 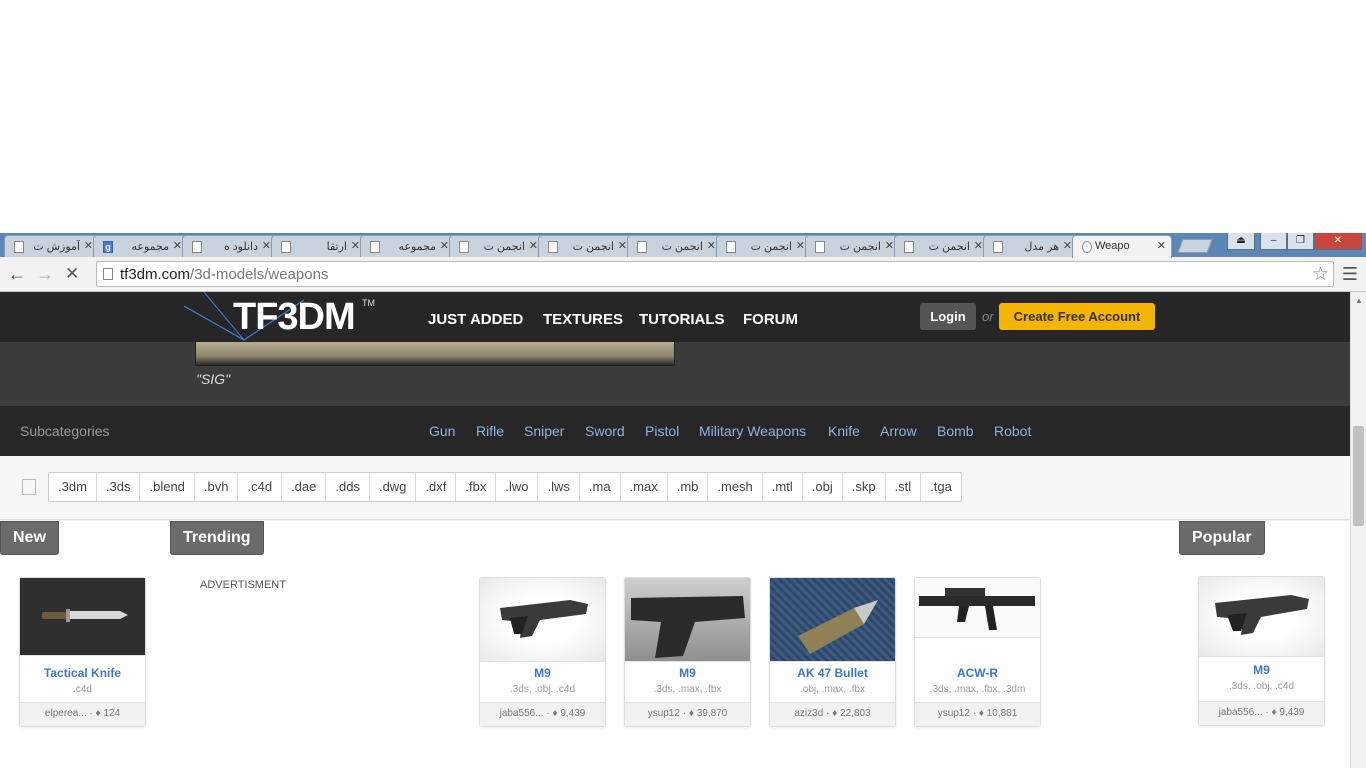 I want to click on address-bar: tf3dm.com/3d-models/weapons ☆, so click(x=715, y=274).